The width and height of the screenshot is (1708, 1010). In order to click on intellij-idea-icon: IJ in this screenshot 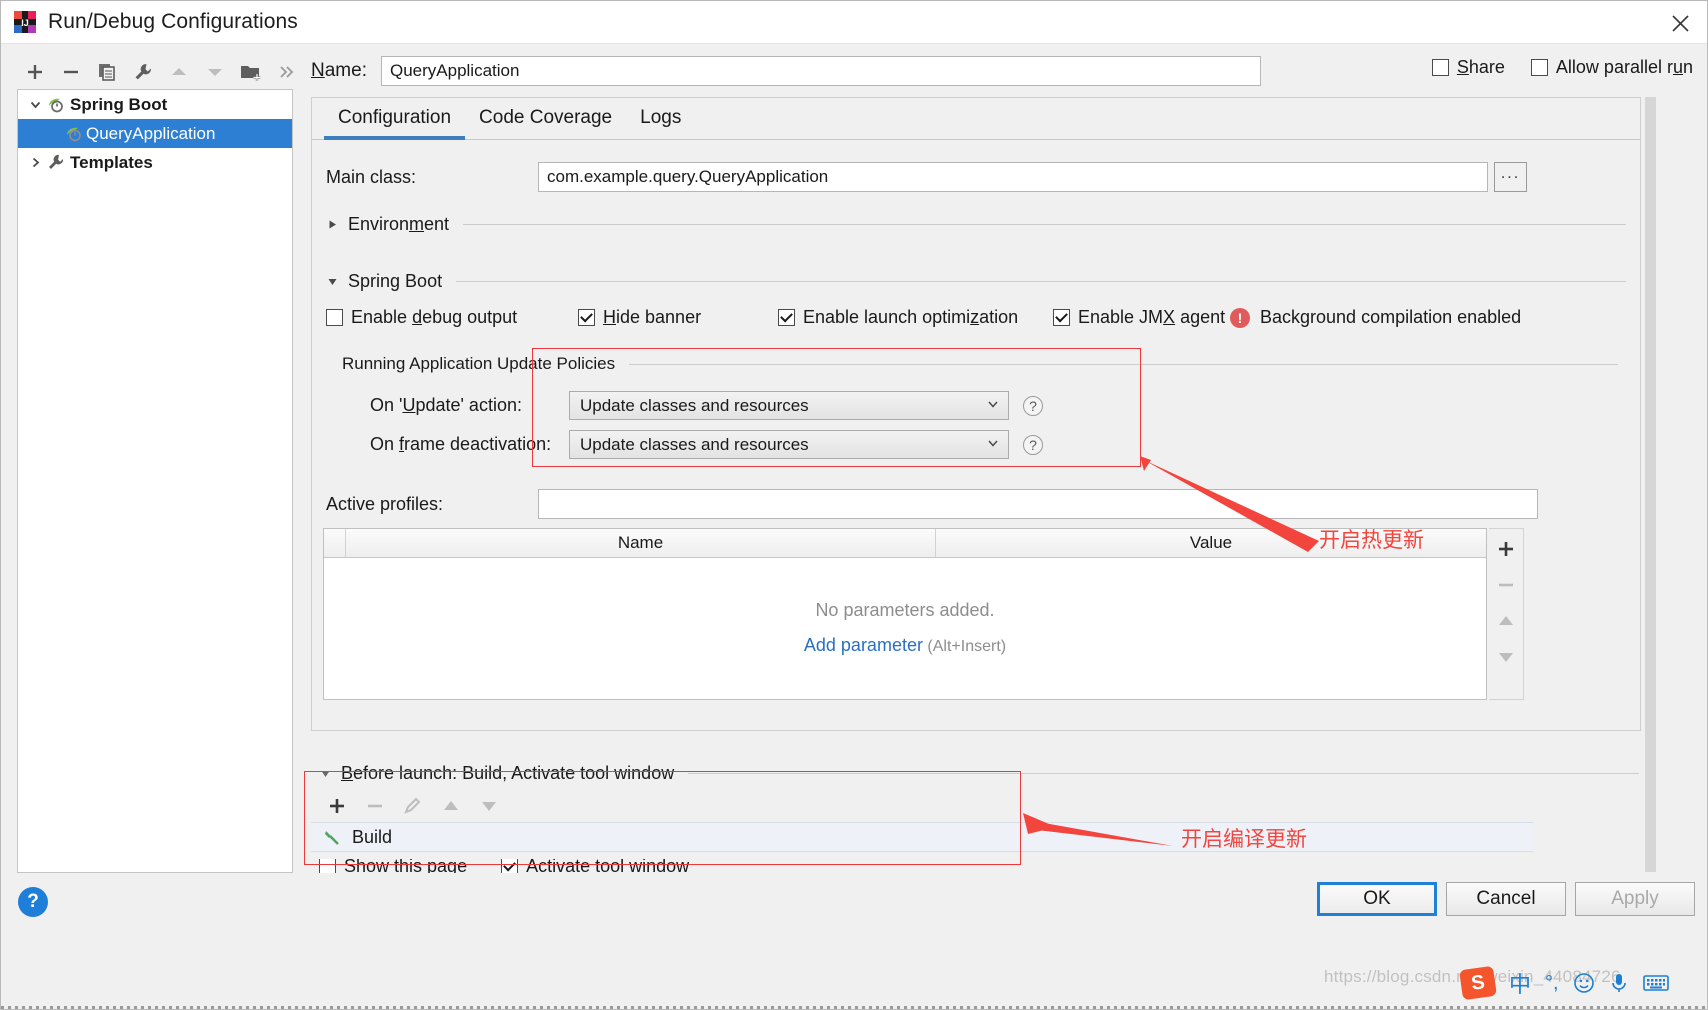, I will do `click(25, 22)`.